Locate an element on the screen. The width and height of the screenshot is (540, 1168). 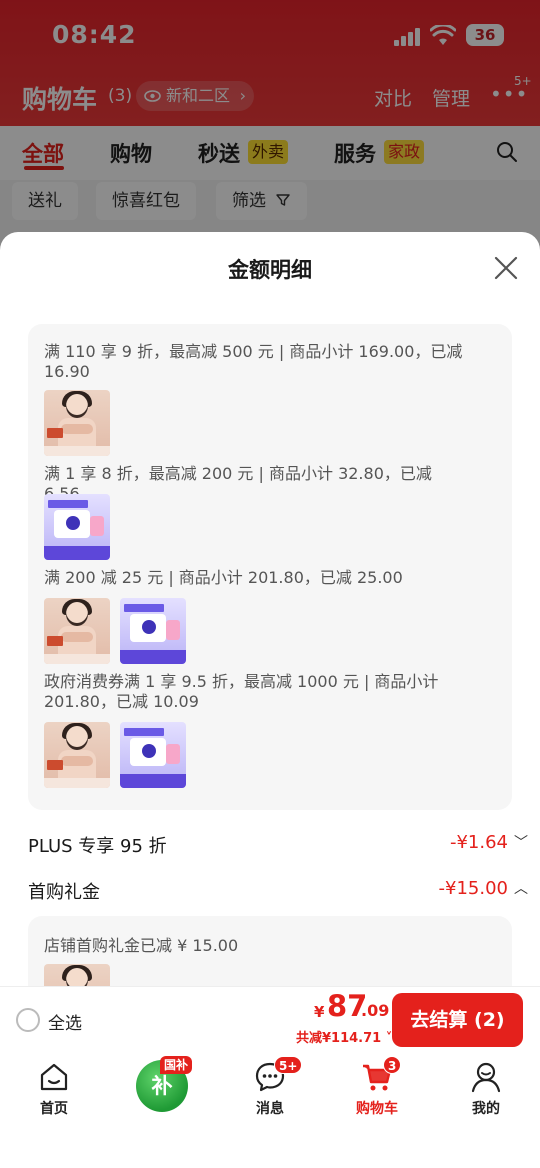
home-icon is located at coordinates (54, 1077).